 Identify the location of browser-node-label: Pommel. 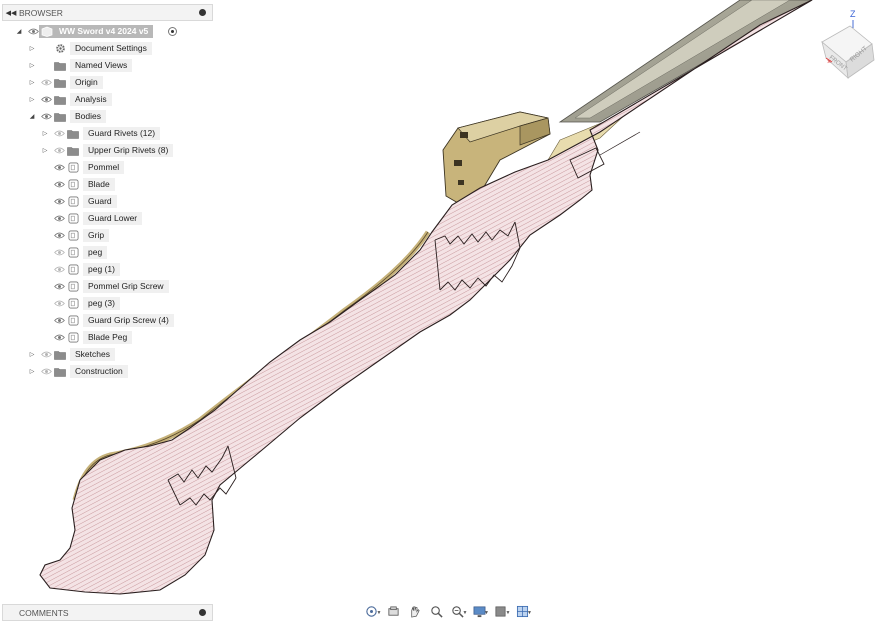
(104, 167).